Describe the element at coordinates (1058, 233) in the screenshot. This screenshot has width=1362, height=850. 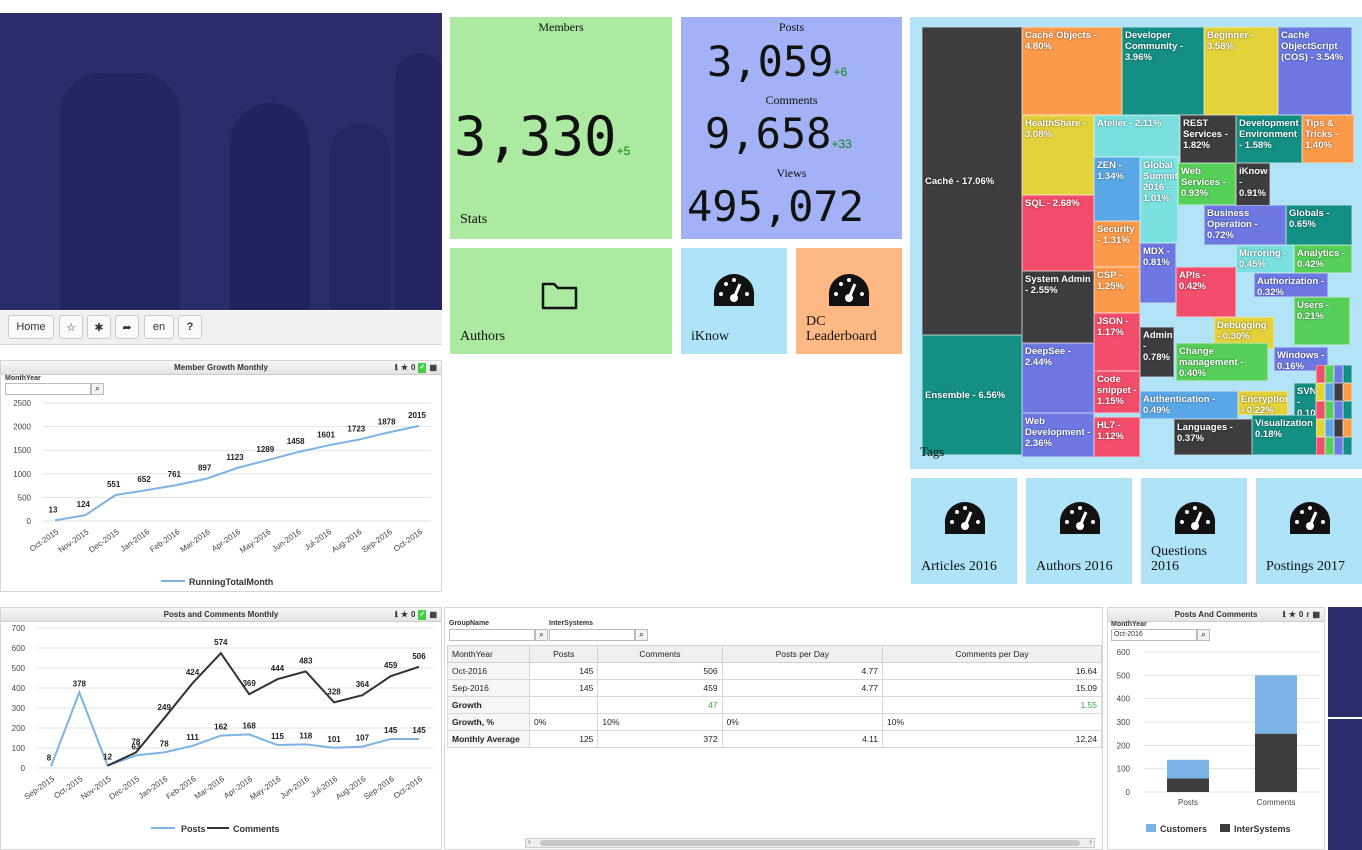
I see `treemap-cell: SQL - 2.68%` at that location.